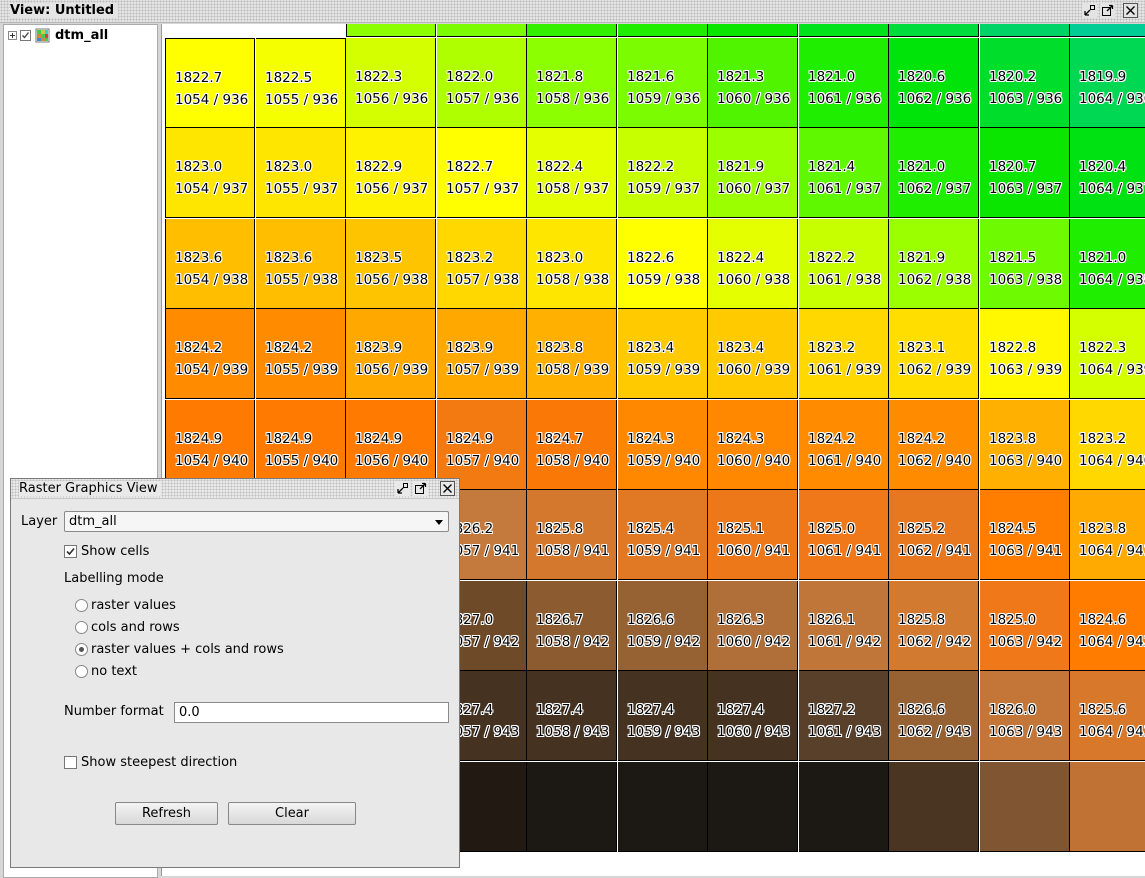 The image size is (1145, 878). Describe the element at coordinates (166, 813) in the screenshot. I see `refresh-button: Refresh` at that location.